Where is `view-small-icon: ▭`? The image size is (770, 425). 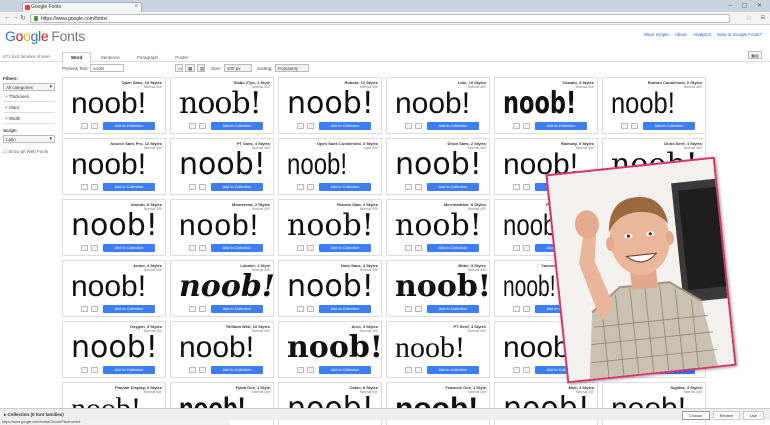 view-small-icon: ▭ is located at coordinates (179, 68).